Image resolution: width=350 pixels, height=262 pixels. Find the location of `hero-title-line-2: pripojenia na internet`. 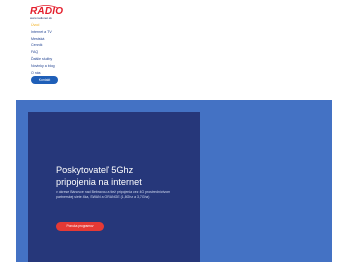

hero-title-line-2: pripojenia na internet is located at coordinates (99, 182).